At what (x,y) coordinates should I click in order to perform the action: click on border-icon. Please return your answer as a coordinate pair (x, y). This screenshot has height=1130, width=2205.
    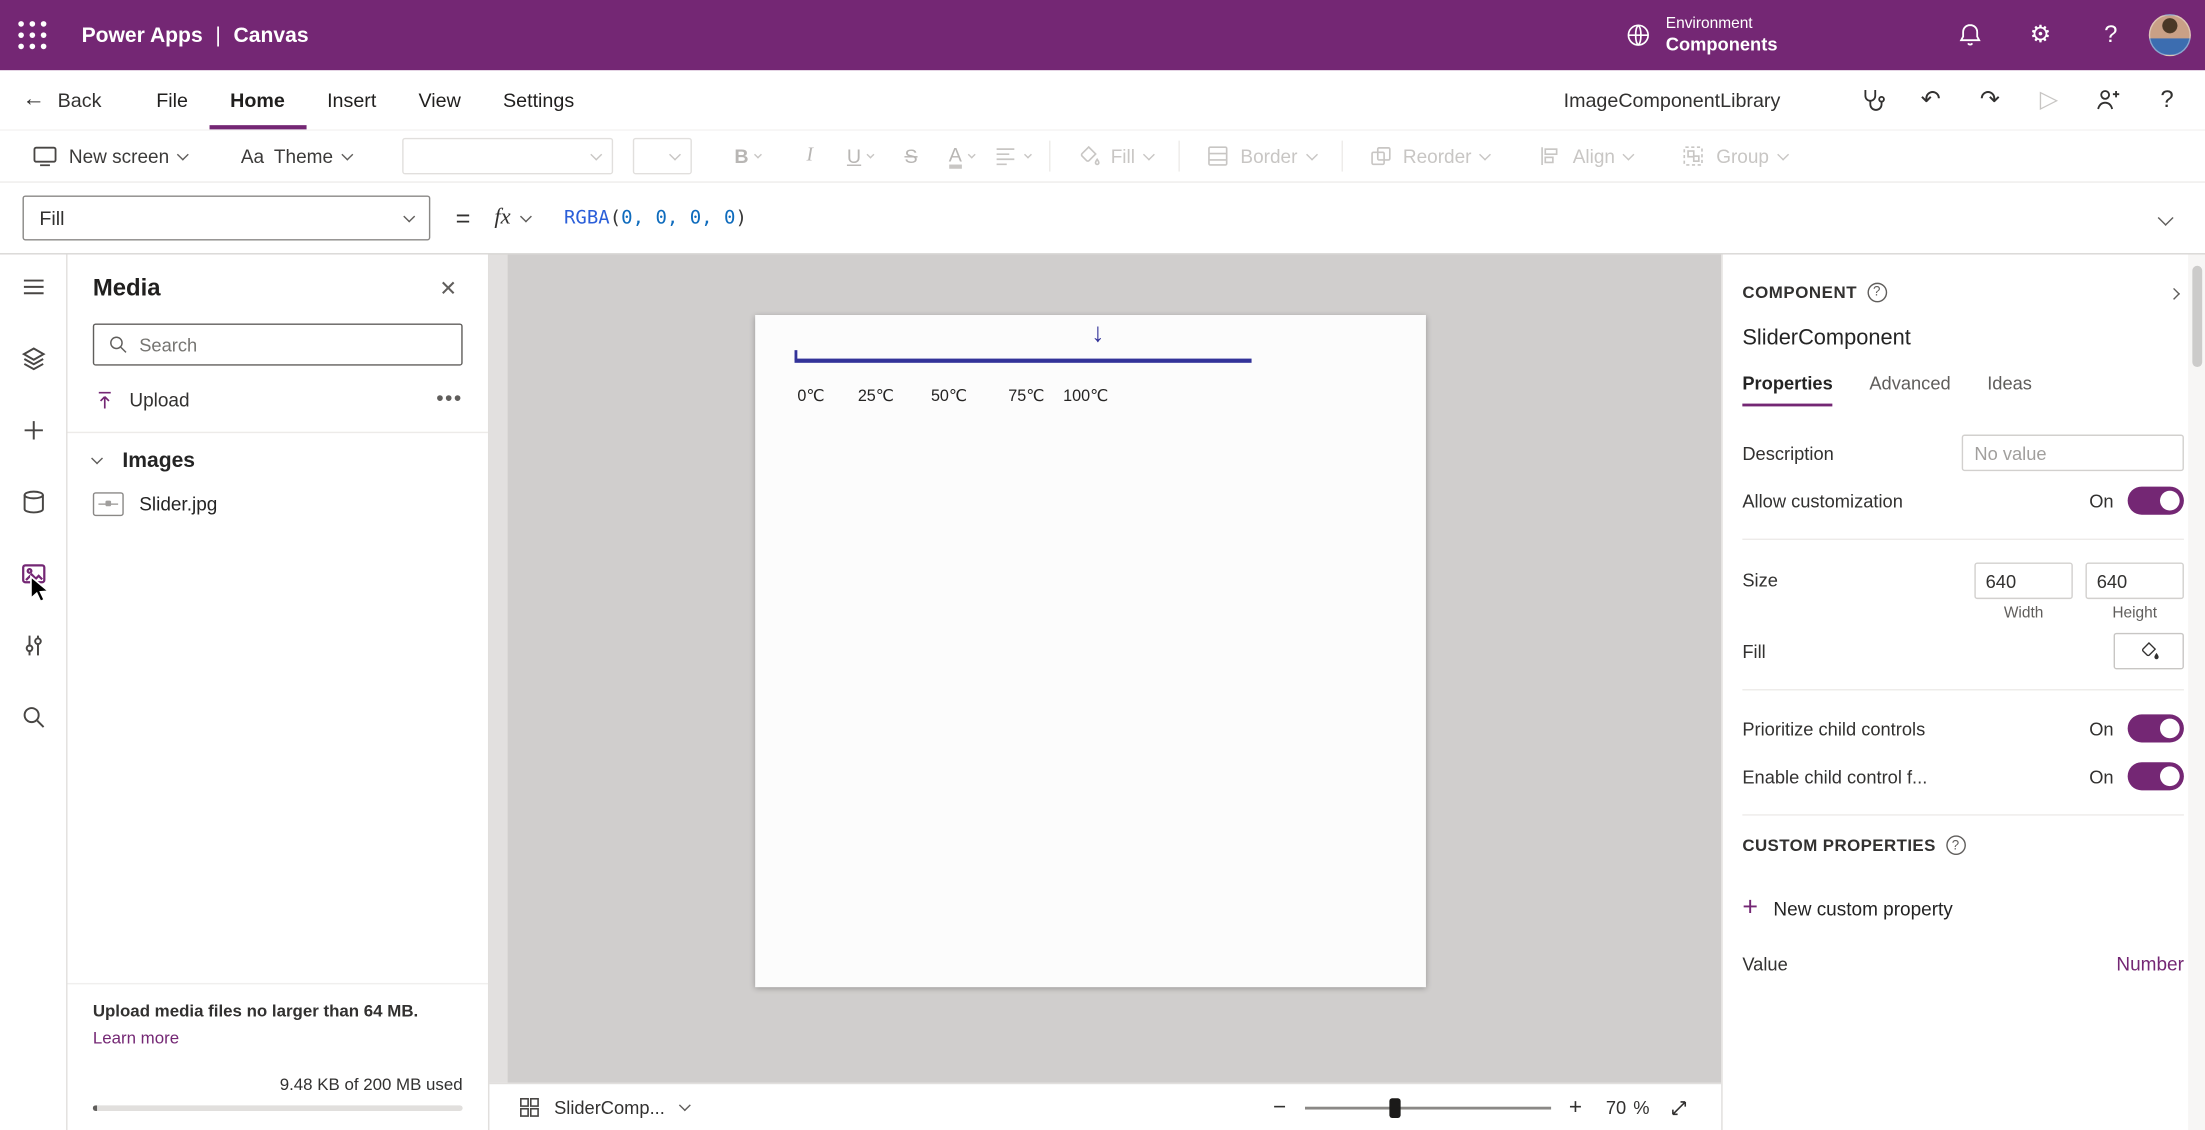
    Looking at the image, I should click on (1218, 156).